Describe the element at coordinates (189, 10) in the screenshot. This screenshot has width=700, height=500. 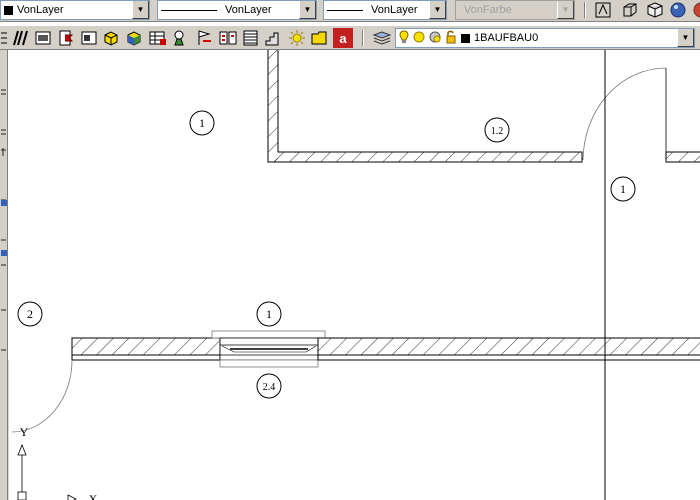
I see `linetype-preview` at that location.